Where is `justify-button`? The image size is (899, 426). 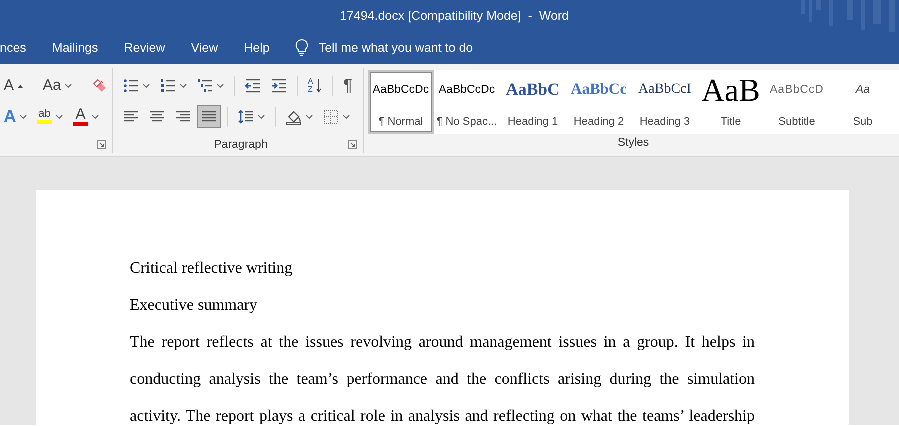
justify-button is located at coordinates (209, 116).